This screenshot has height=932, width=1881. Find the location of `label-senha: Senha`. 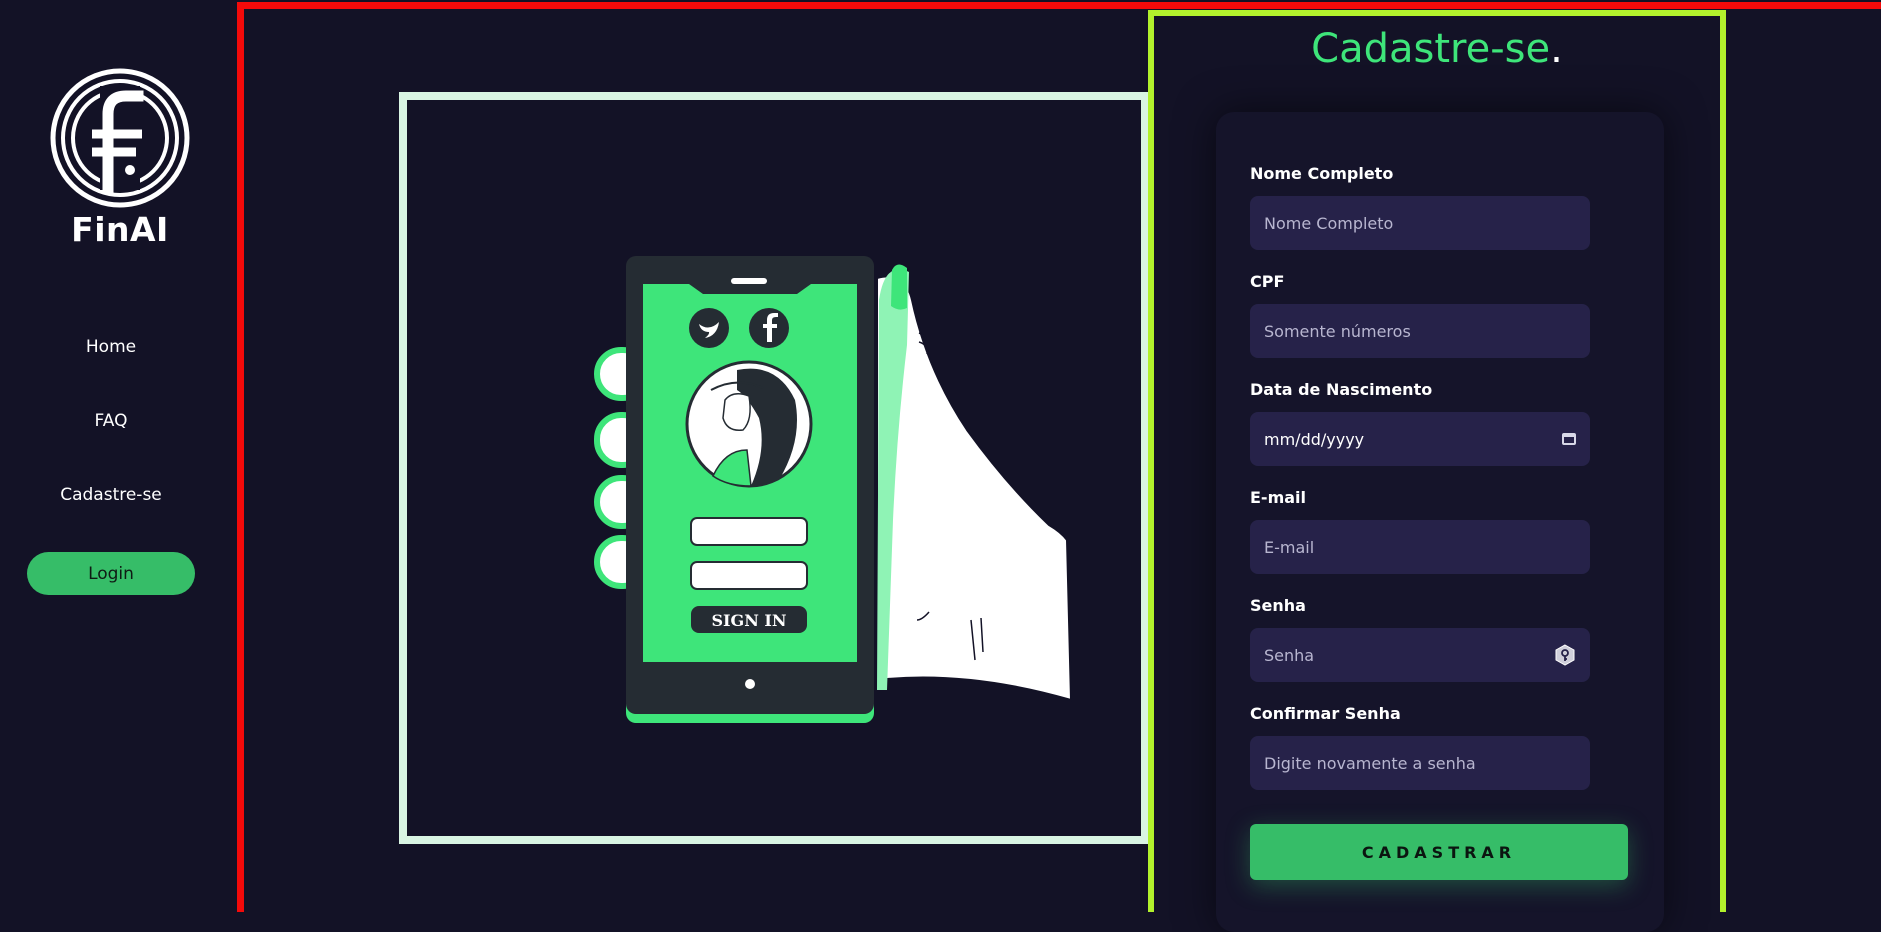

label-senha: Senha is located at coordinates (1278, 605).